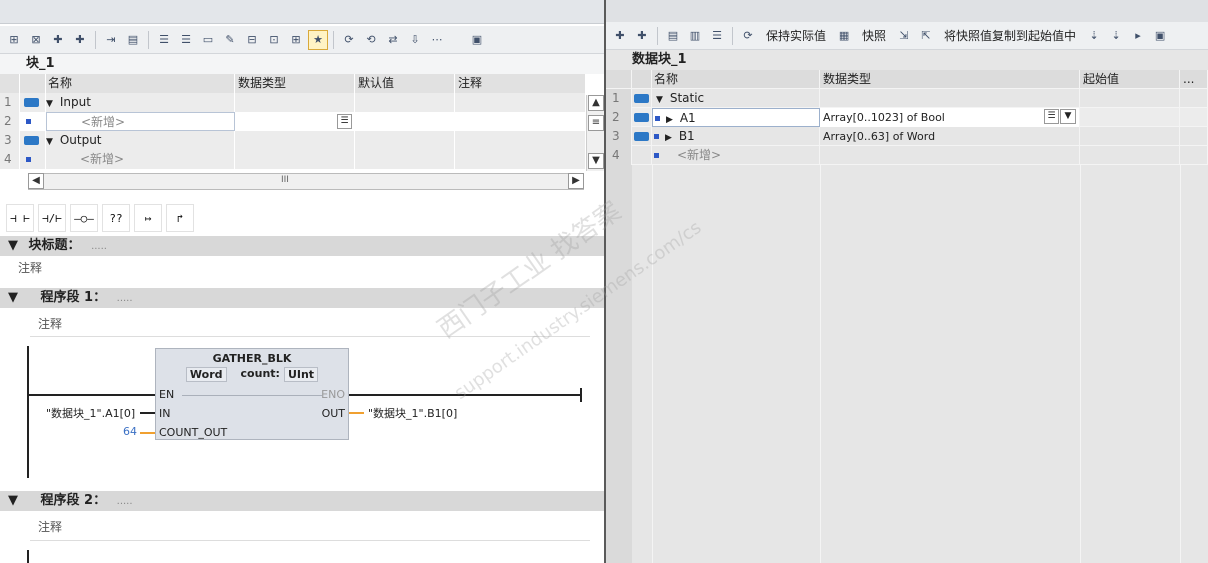  What do you see at coordinates (50, 526) in the screenshot?
I see `network-2-comment: 注释` at bounding box center [50, 526].